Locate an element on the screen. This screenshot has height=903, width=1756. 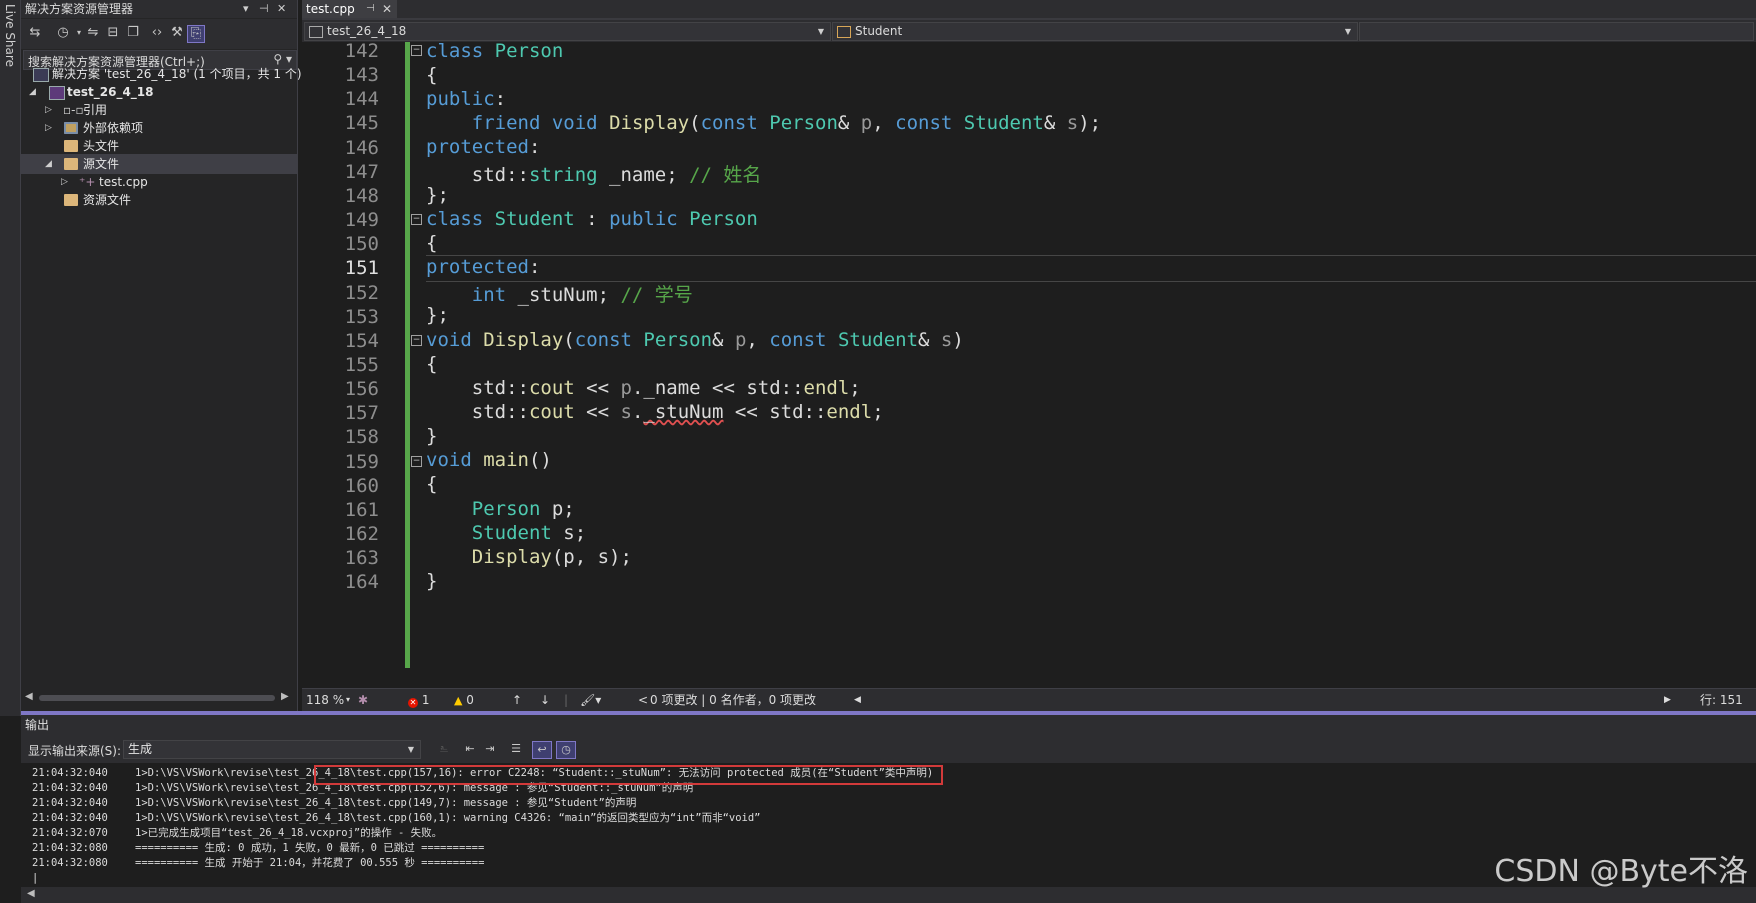
scroll-left-icon: < is located at coordinates (643, 700).